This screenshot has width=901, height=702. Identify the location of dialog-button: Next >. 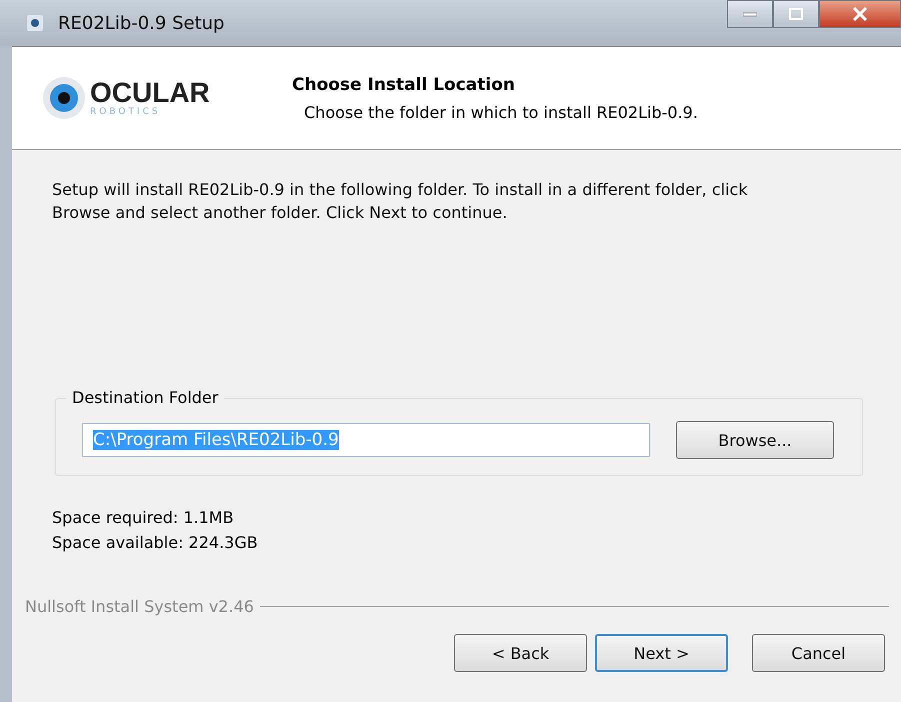
(661, 653).